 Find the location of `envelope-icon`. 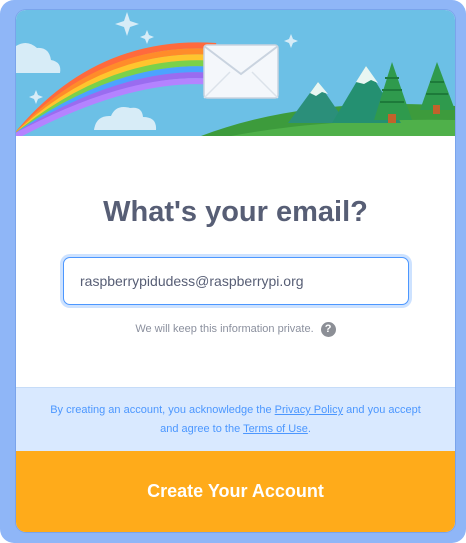

envelope-icon is located at coordinates (241, 71).